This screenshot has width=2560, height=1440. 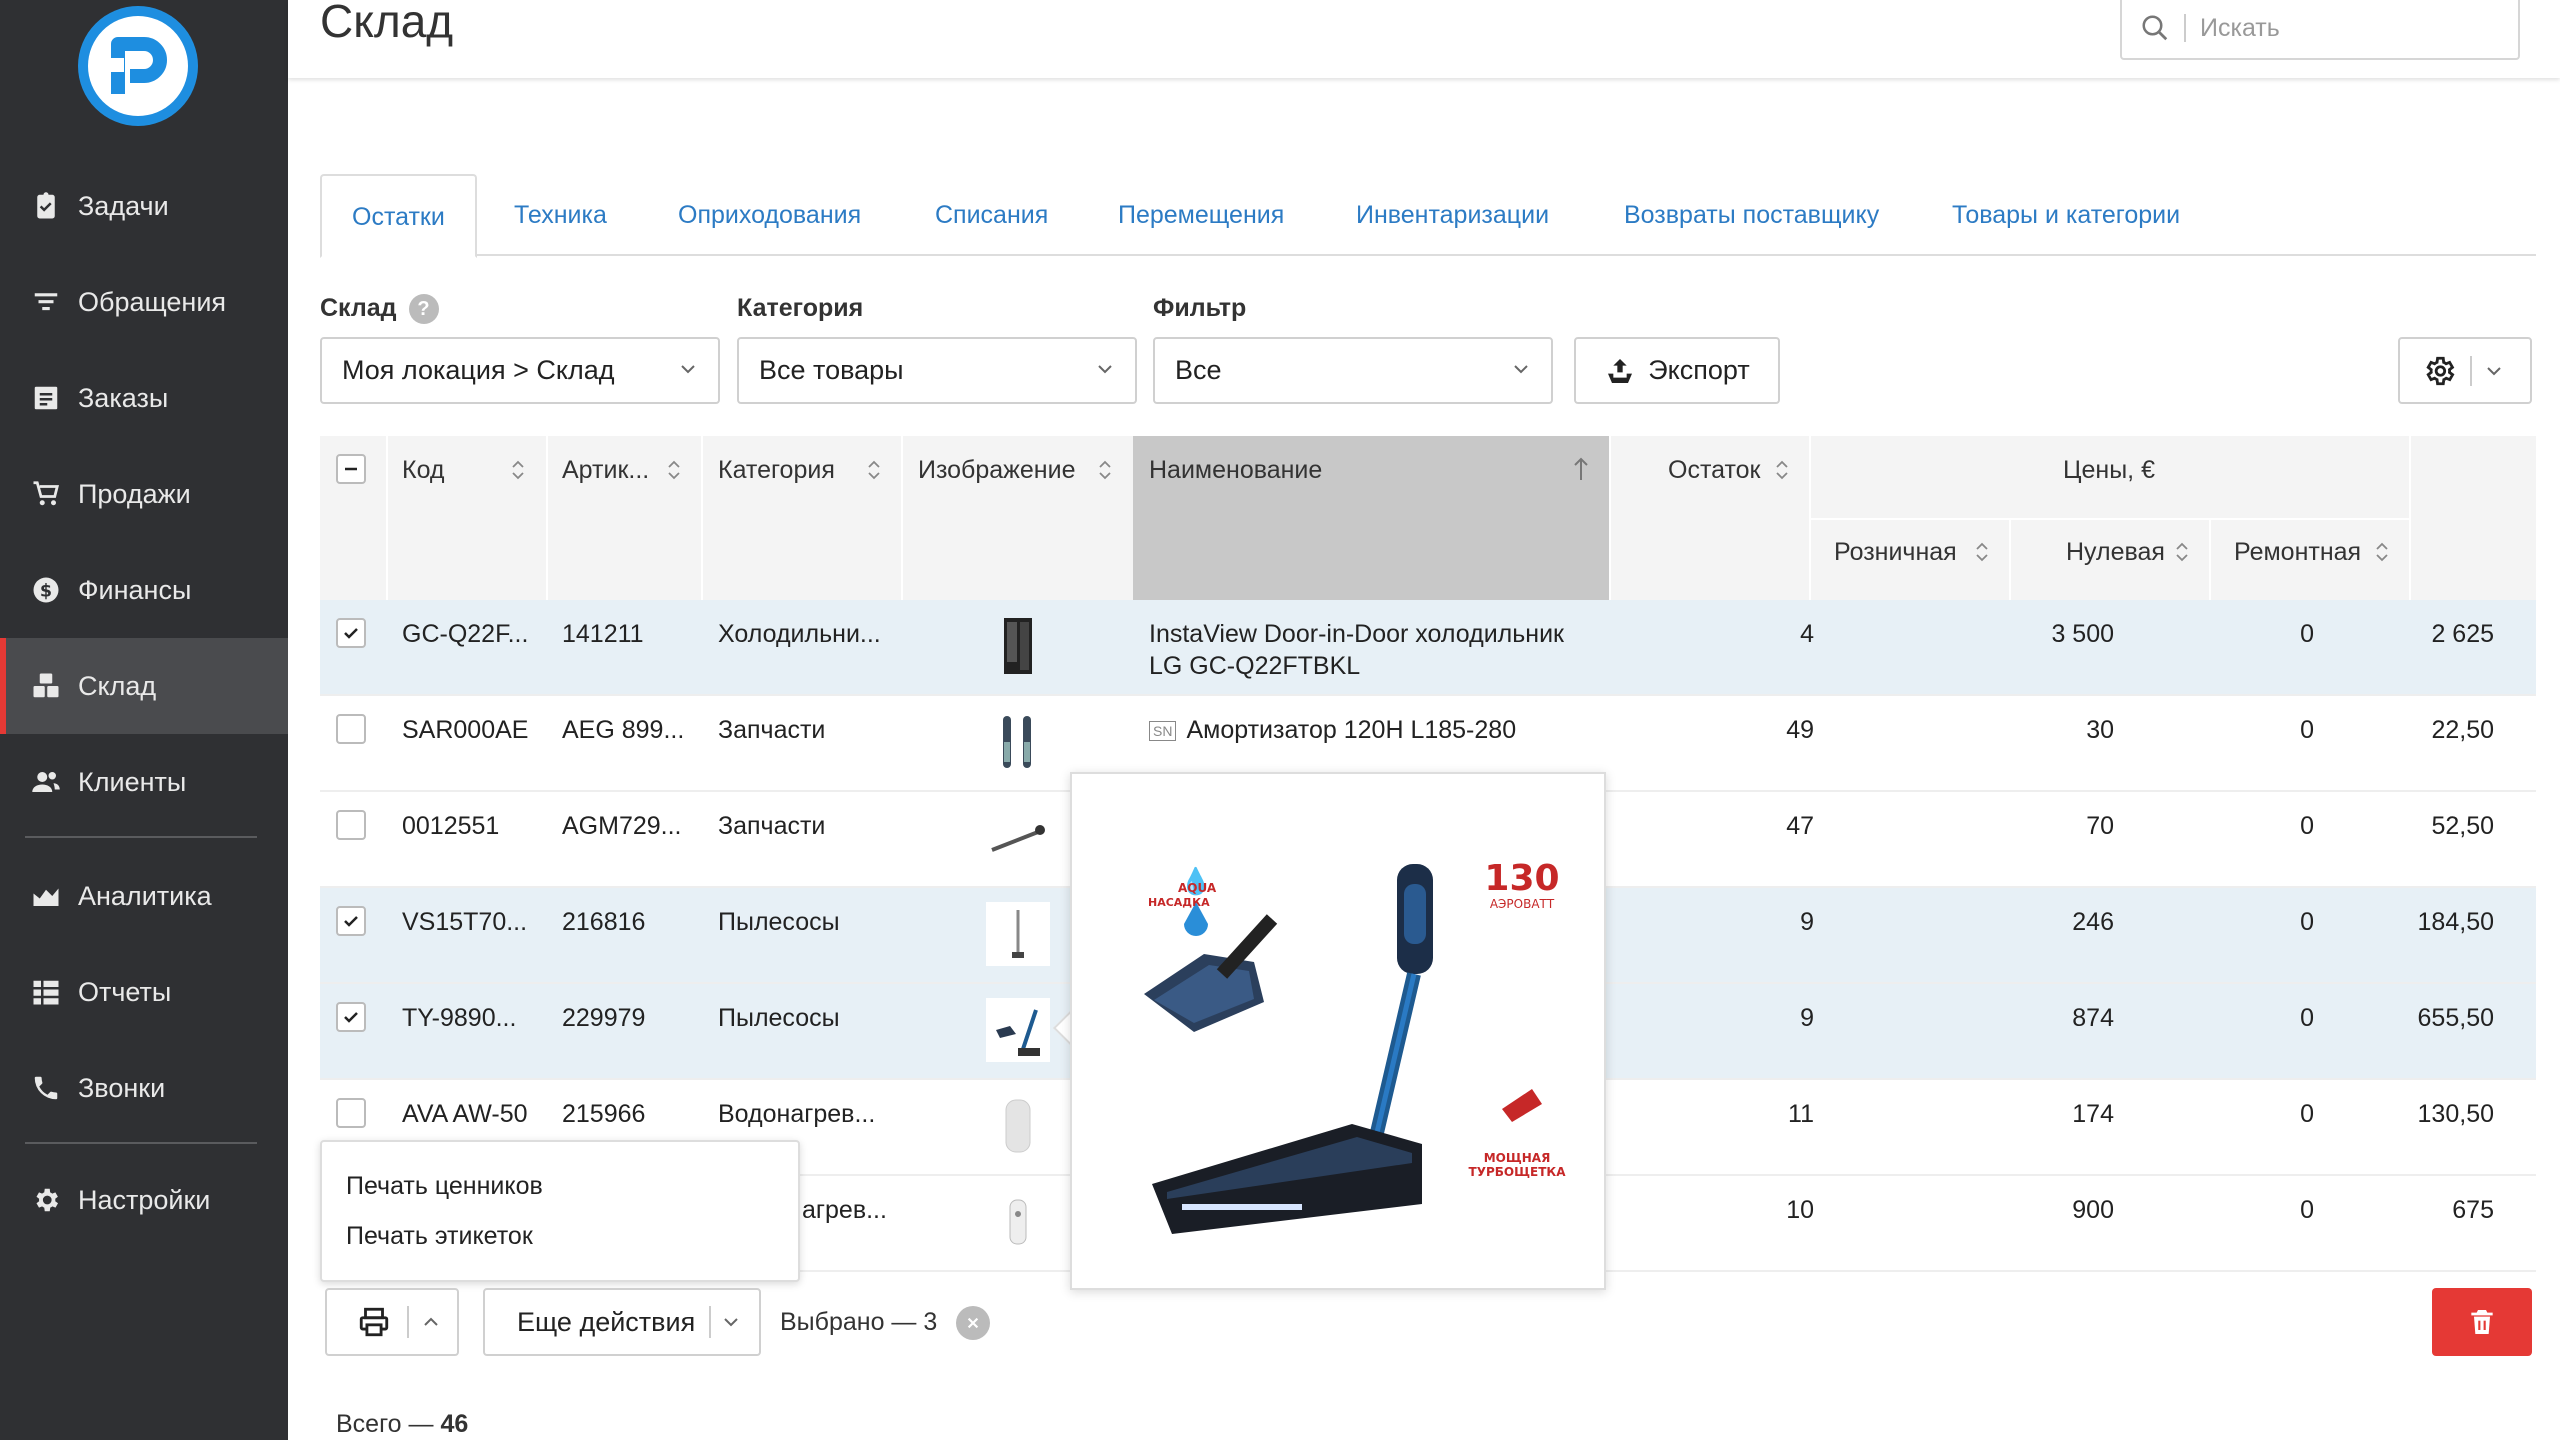 What do you see at coordinates (423, 309) in the screenshot?
I see `help-icon: ?` at bounding box center [423, 309].